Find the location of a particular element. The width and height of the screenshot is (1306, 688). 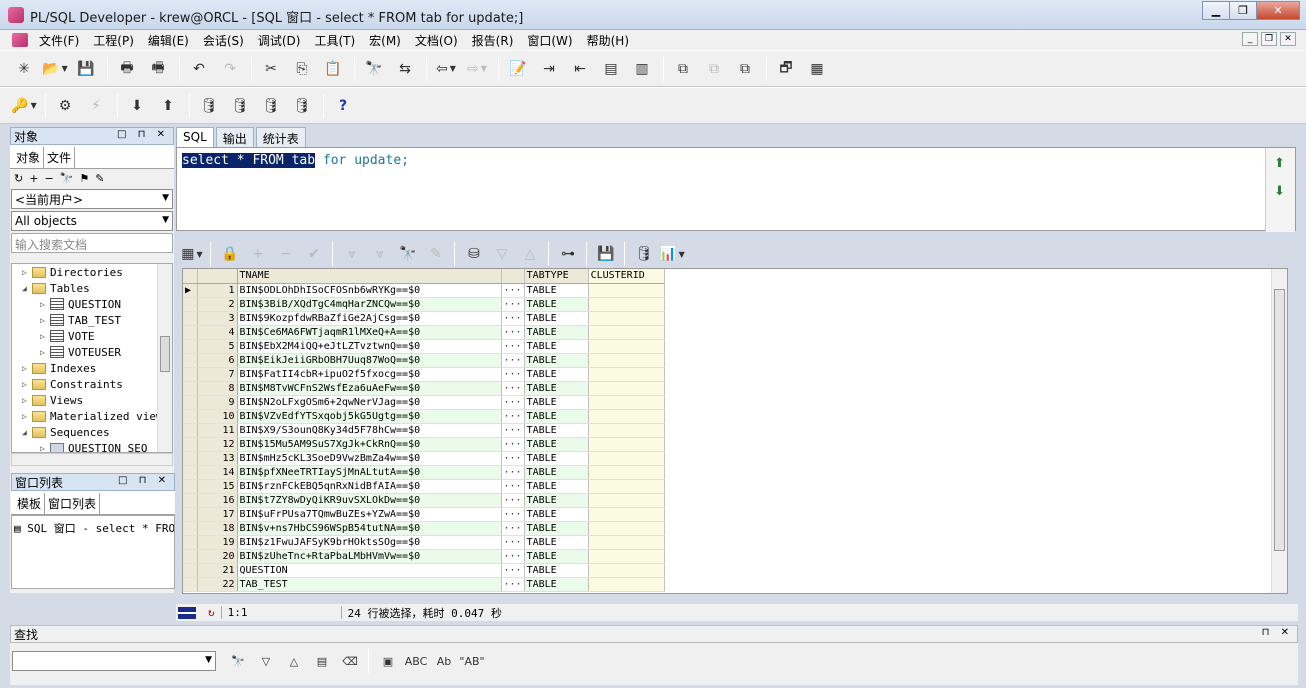

table-row: 9 BIN$N2oLFxgOSm6+2qwNerVJag==$0 ··· TABLE is located at coordinates (424, 402).